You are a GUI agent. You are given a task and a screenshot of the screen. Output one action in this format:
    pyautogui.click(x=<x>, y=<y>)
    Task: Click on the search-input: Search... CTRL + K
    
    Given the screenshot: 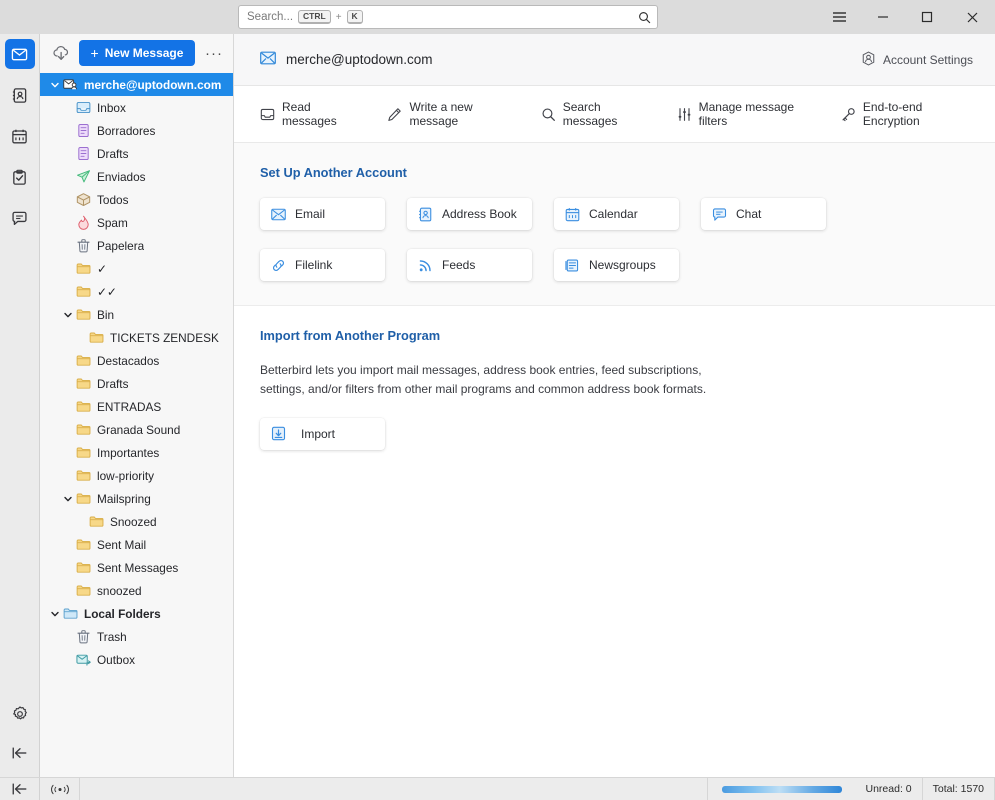 What is the action you would take?
    pyautogui.click(x=448, y=17)
    